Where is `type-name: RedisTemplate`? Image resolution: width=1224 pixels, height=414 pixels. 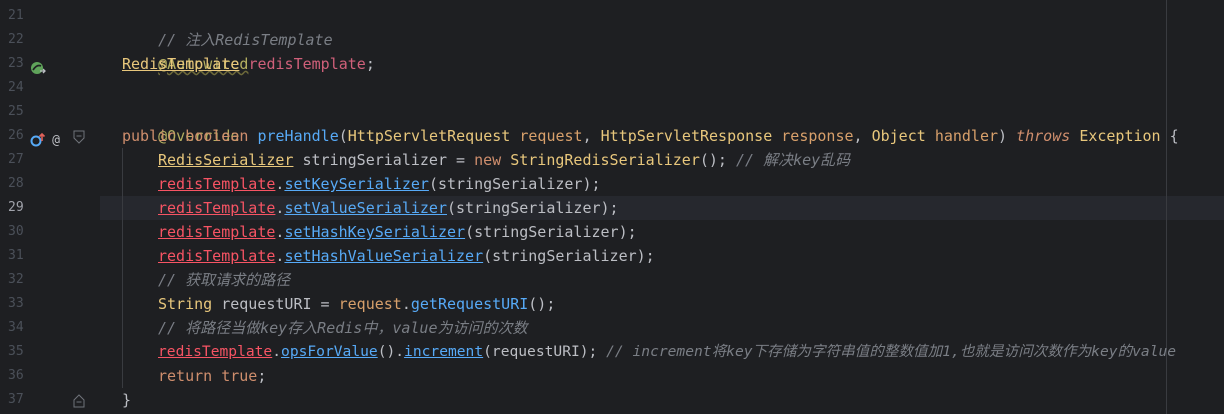 type-name: RedisTemplate is located at coordinates (181, 64).